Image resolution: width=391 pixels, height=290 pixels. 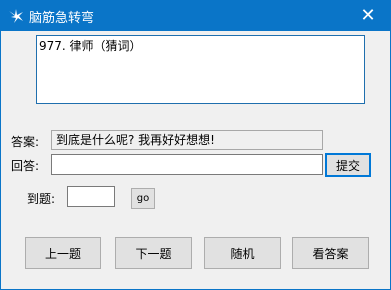 I want to click on random-question-button: 随机, so click(x=242, y=253).